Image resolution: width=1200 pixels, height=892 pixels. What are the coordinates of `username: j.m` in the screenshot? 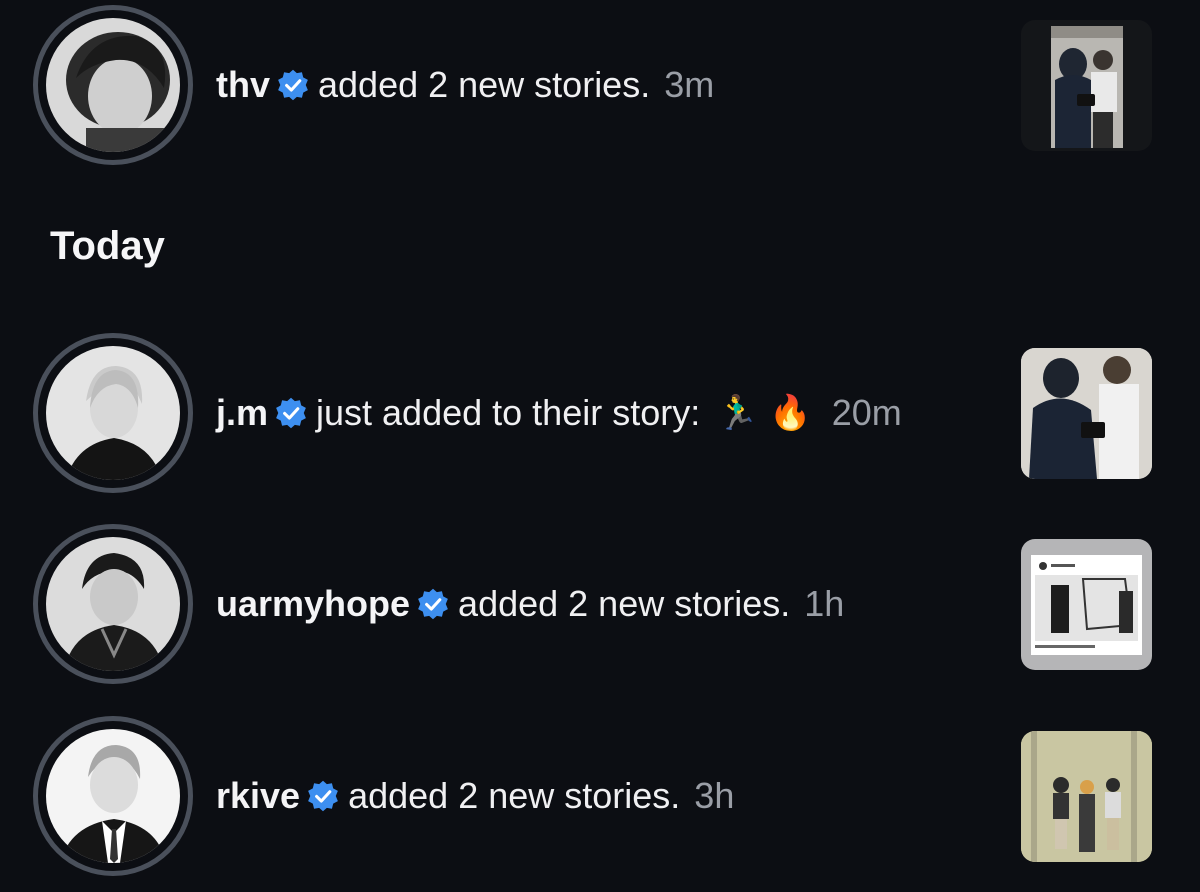 It's located at (242, 413).